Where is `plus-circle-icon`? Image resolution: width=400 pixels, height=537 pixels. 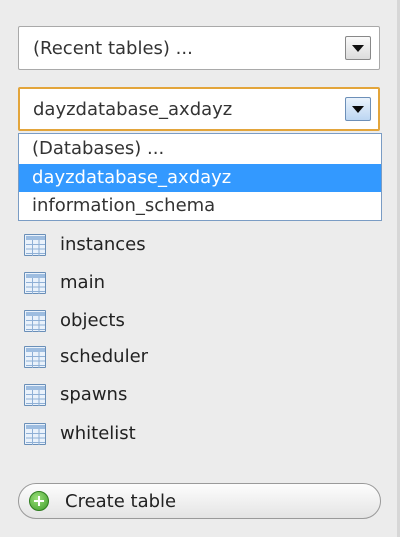
plus-circle-icon is located at coordinates (39, 501).